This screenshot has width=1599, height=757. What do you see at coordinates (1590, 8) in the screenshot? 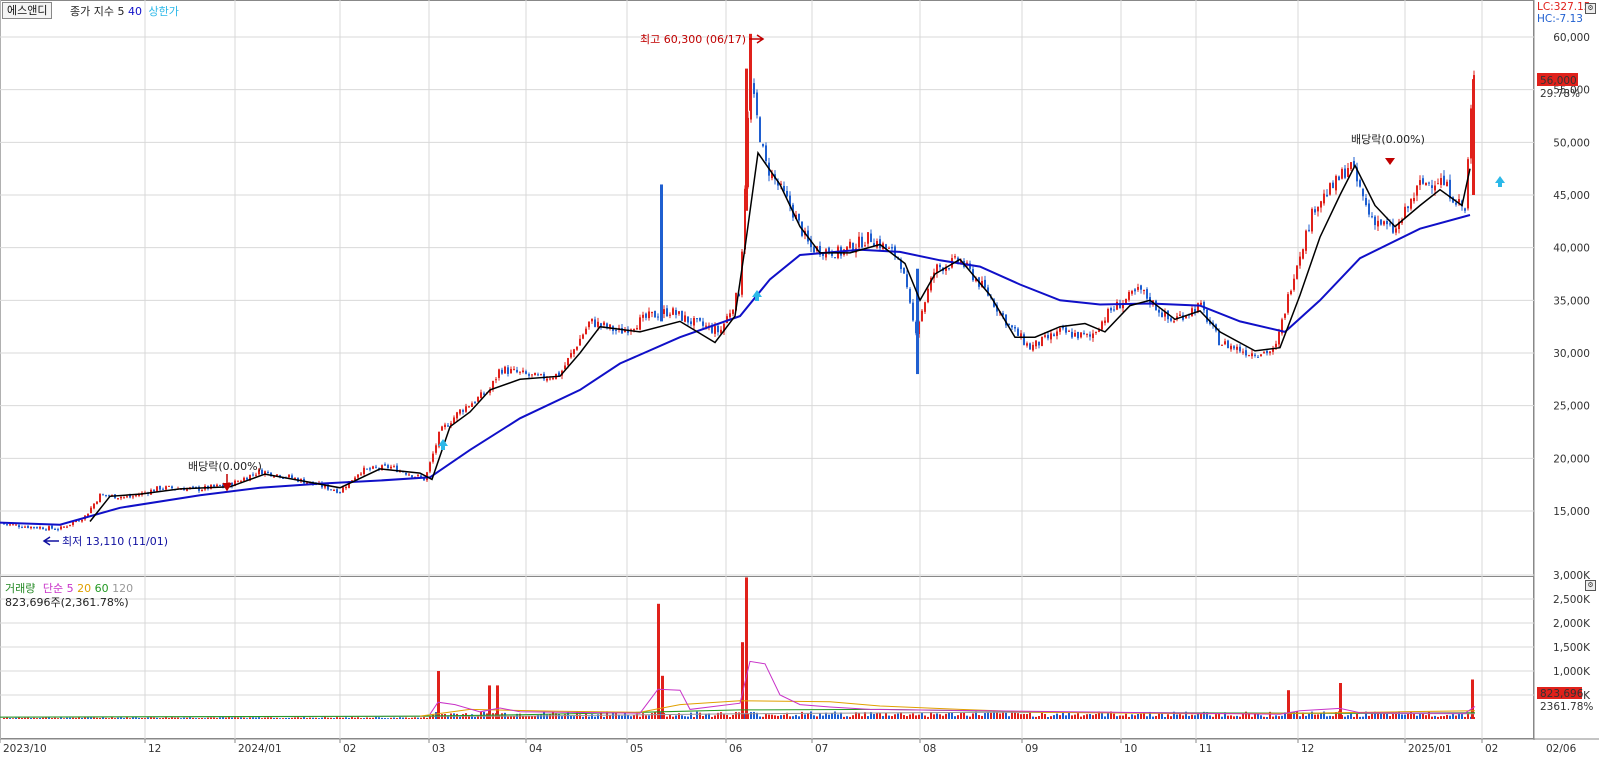
I see `settings-gear-icon: ⚙` at bounding box center [1590, 8].